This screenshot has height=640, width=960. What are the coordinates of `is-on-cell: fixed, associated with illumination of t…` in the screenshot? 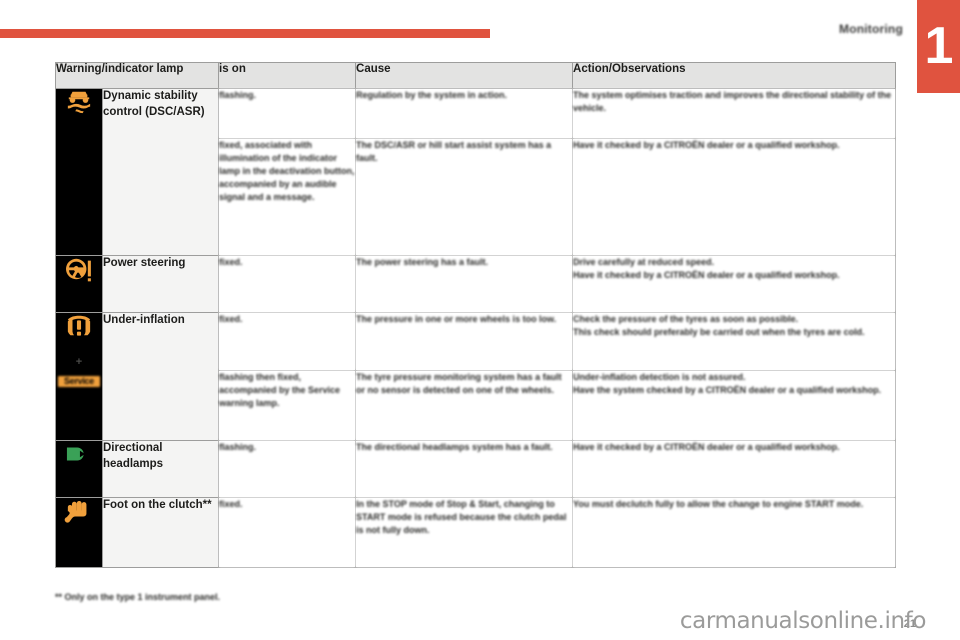 It's located at (287, 197).